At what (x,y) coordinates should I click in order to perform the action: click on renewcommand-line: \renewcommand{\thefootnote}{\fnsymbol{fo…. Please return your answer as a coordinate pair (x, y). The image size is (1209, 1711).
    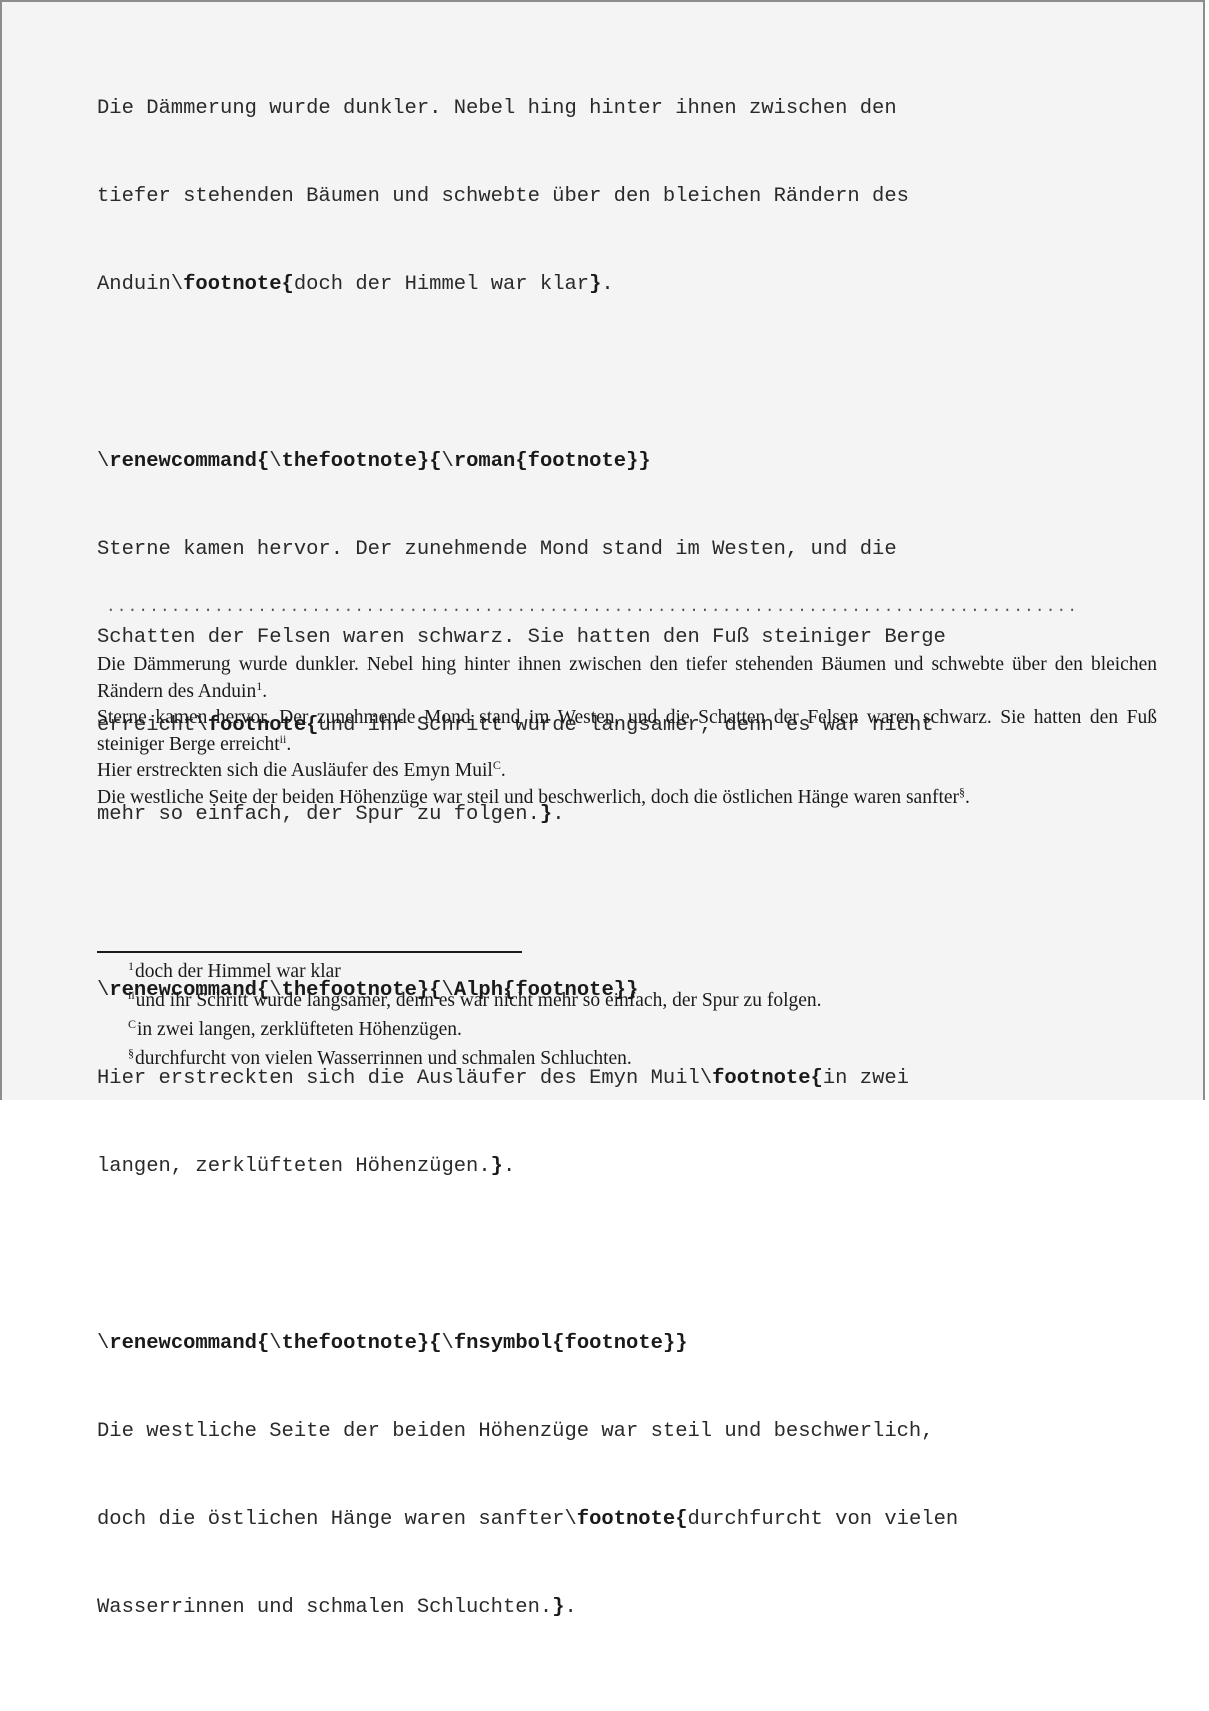
    Looking at the image, I should click on (392, 1343).